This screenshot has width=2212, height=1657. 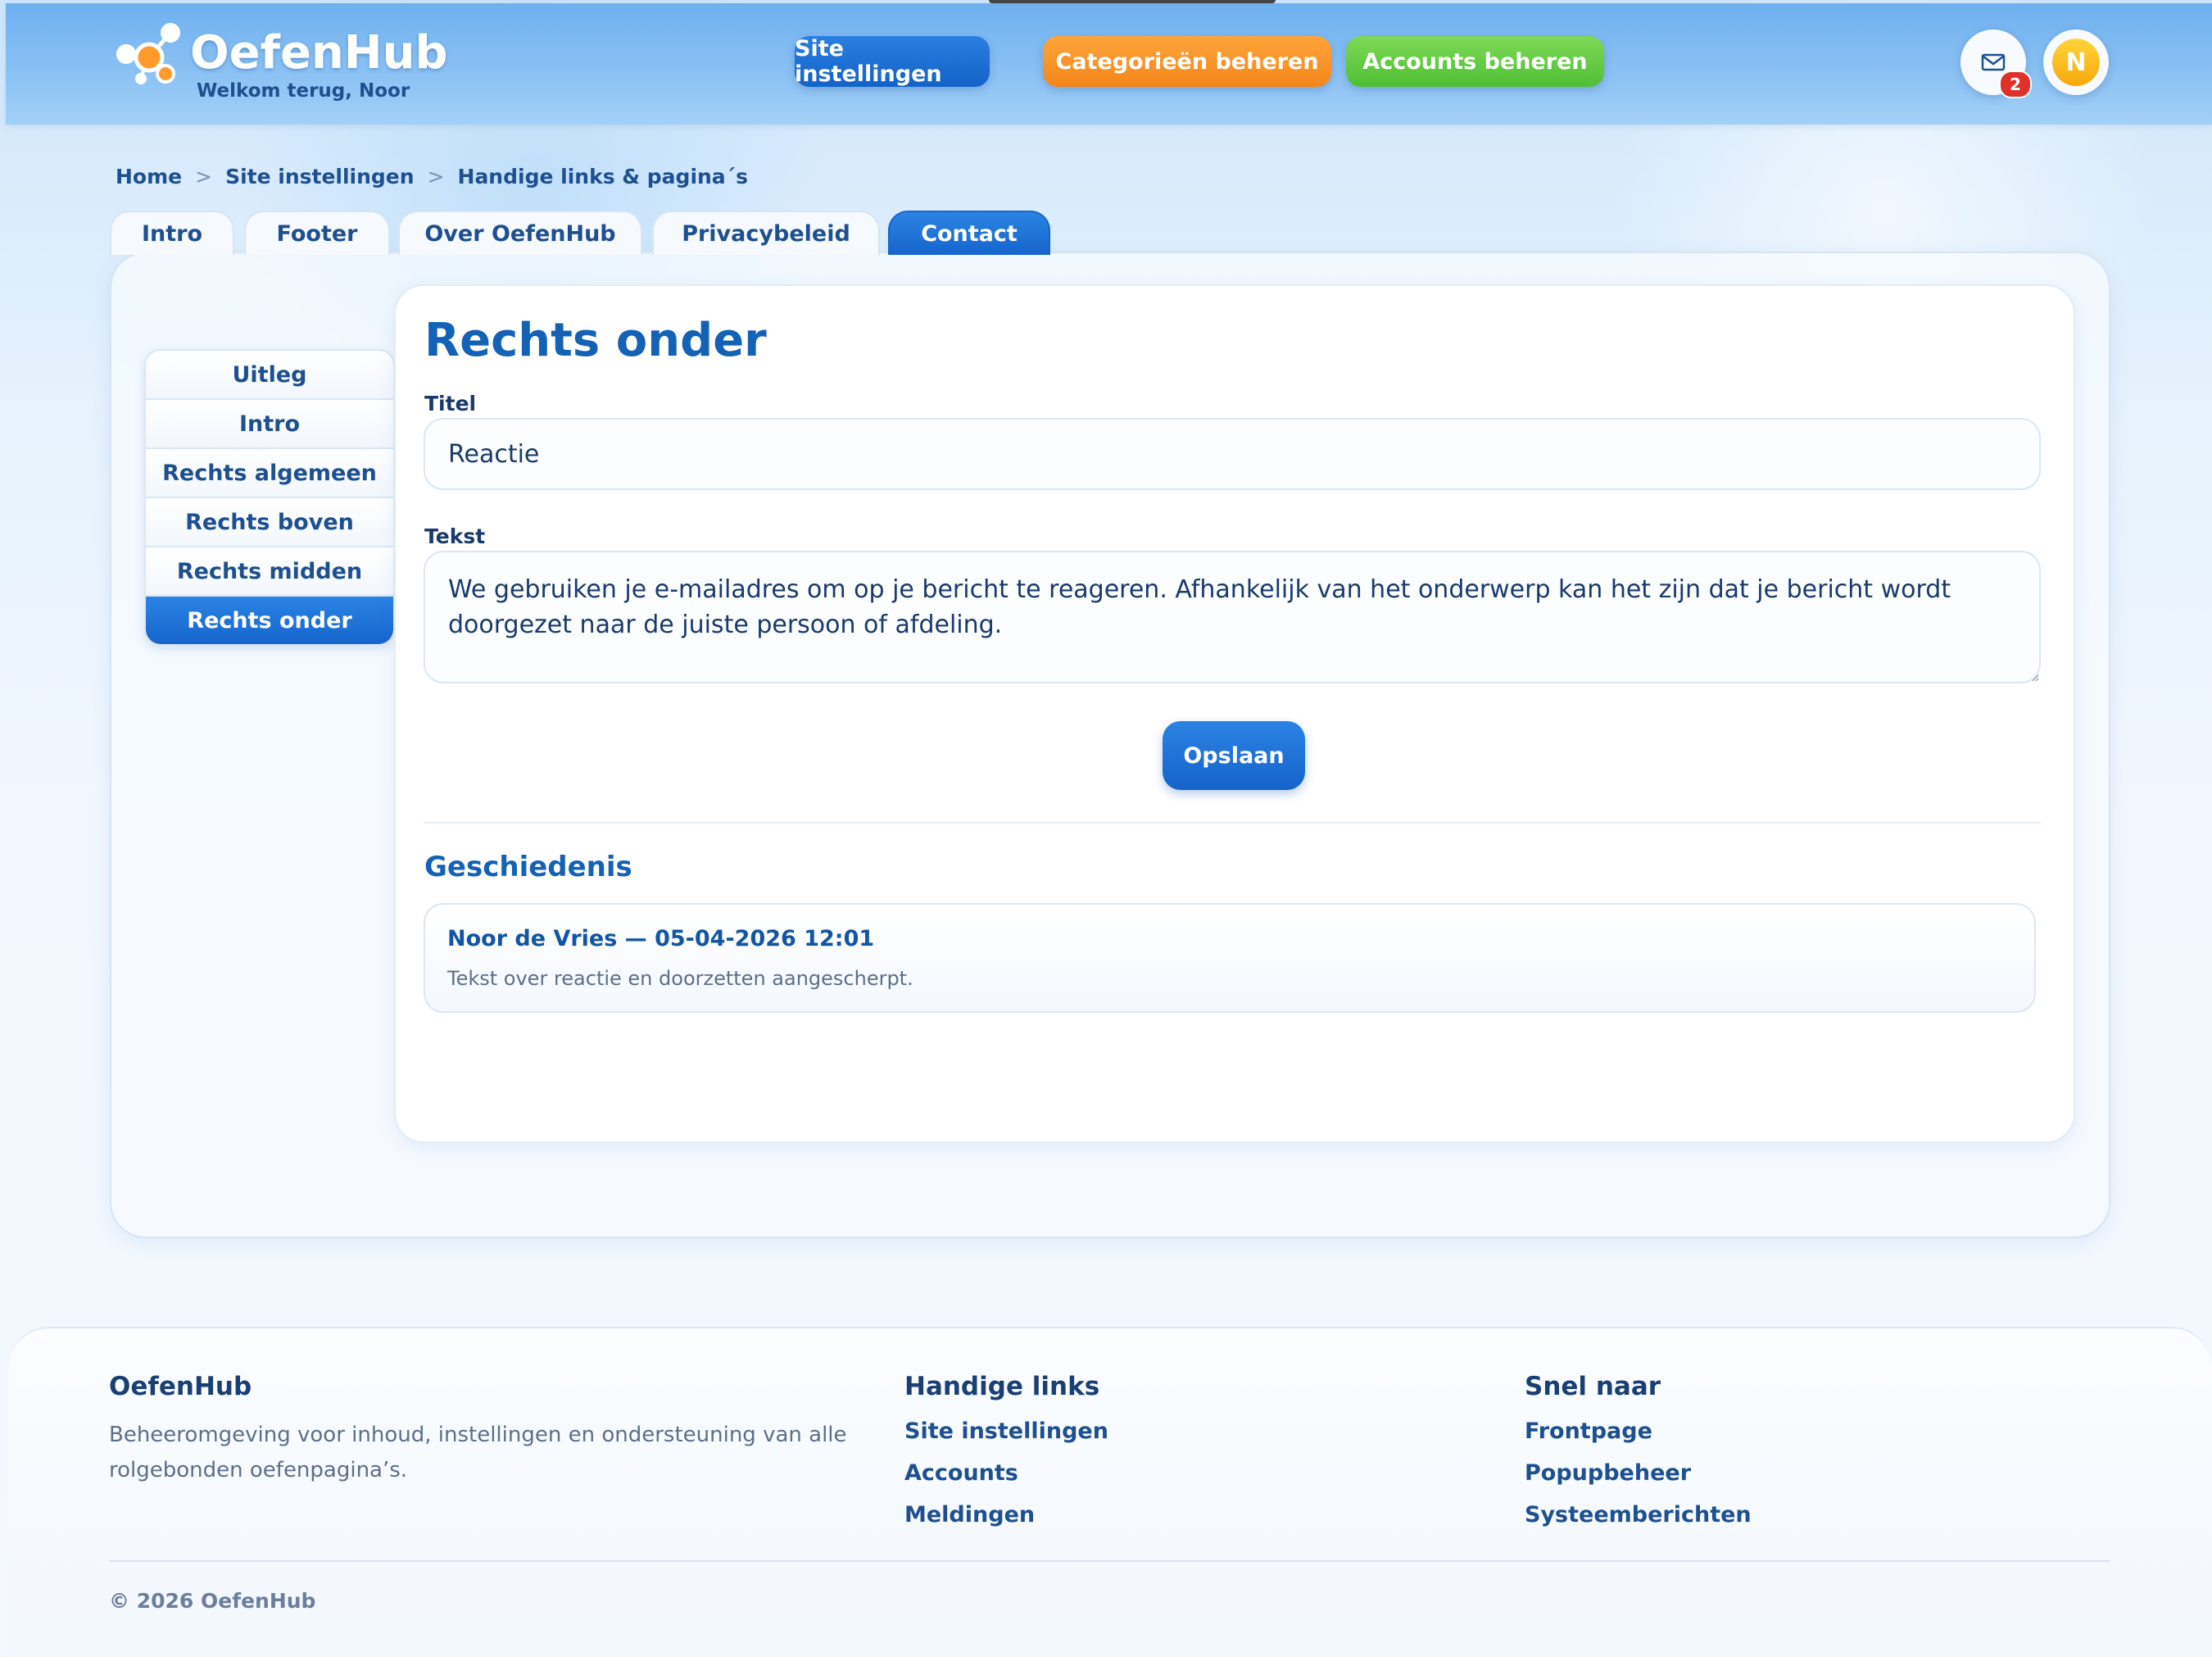 What do you see at coordinates (1638, 1515) in the screenshot?
I see `footer-link-systeemberichten: Systeemberichten` at bounding box center [1638, 1515].